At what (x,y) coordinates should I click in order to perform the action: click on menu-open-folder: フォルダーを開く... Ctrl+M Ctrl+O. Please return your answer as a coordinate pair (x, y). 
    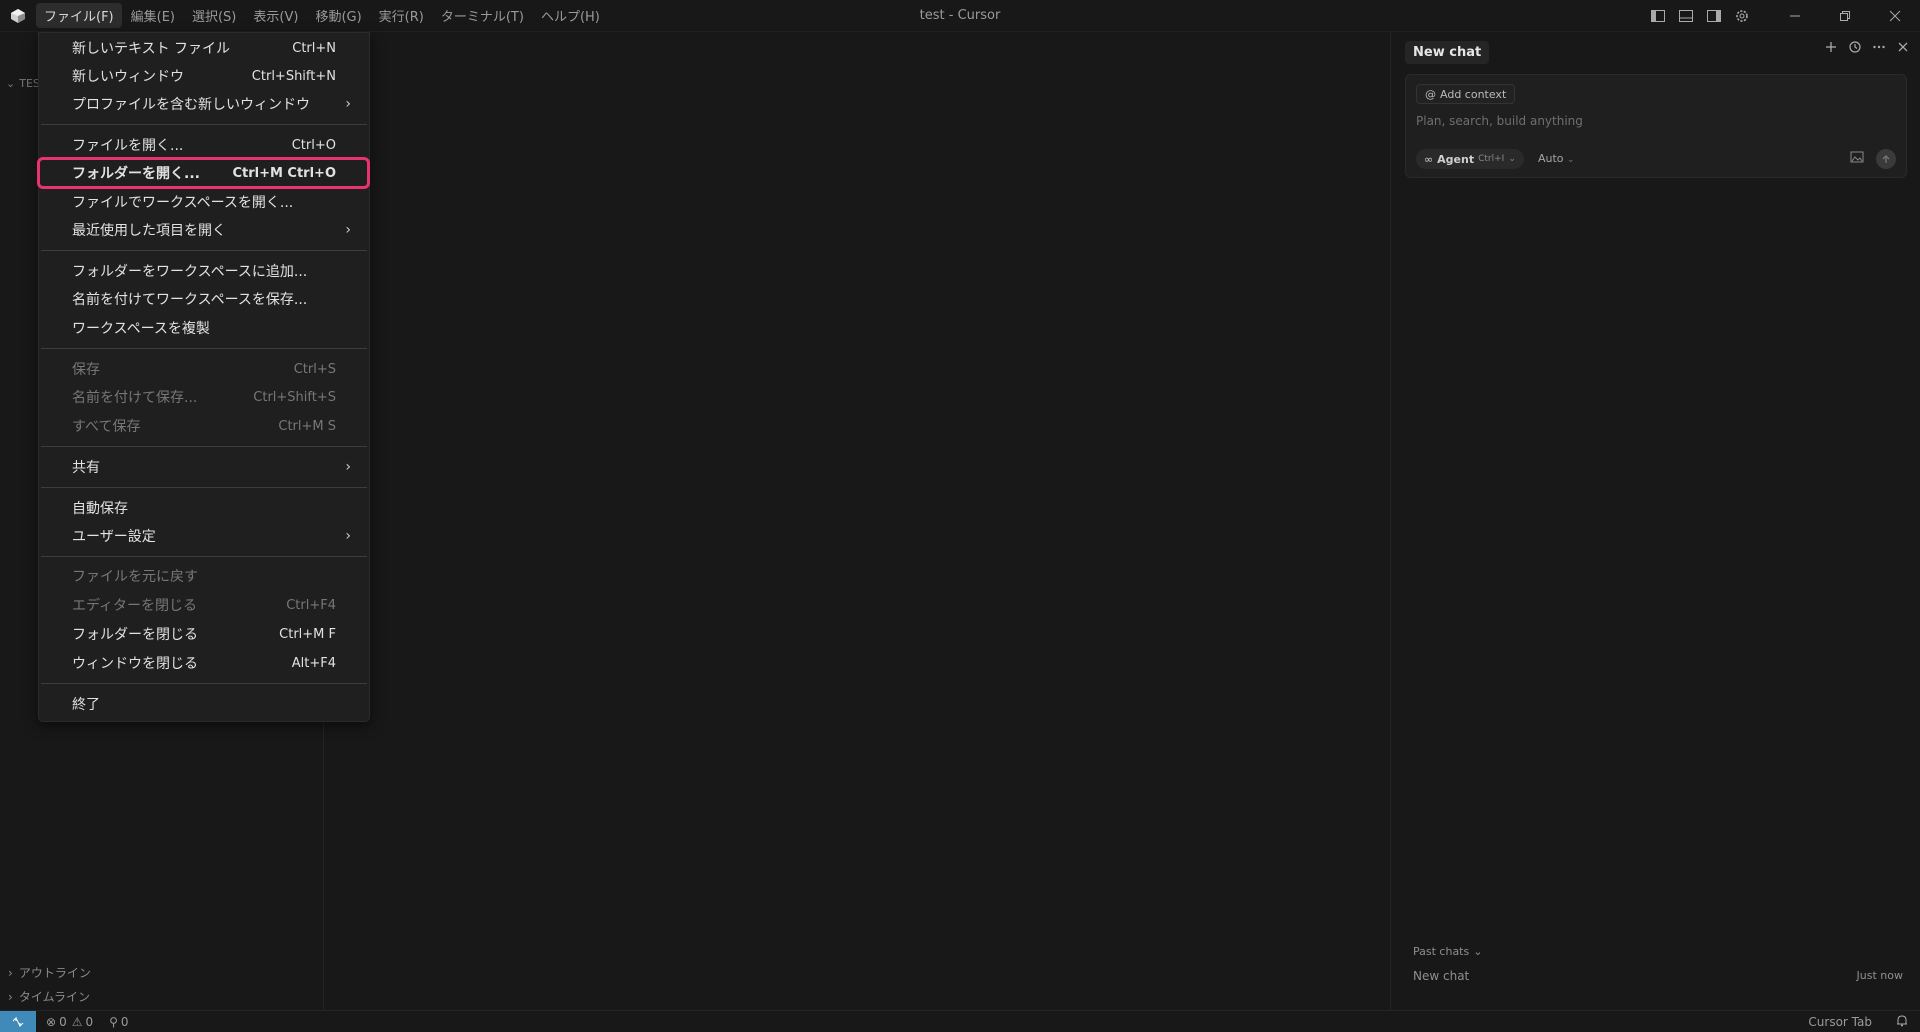
    Looking at the image, I should click on (204, 173).